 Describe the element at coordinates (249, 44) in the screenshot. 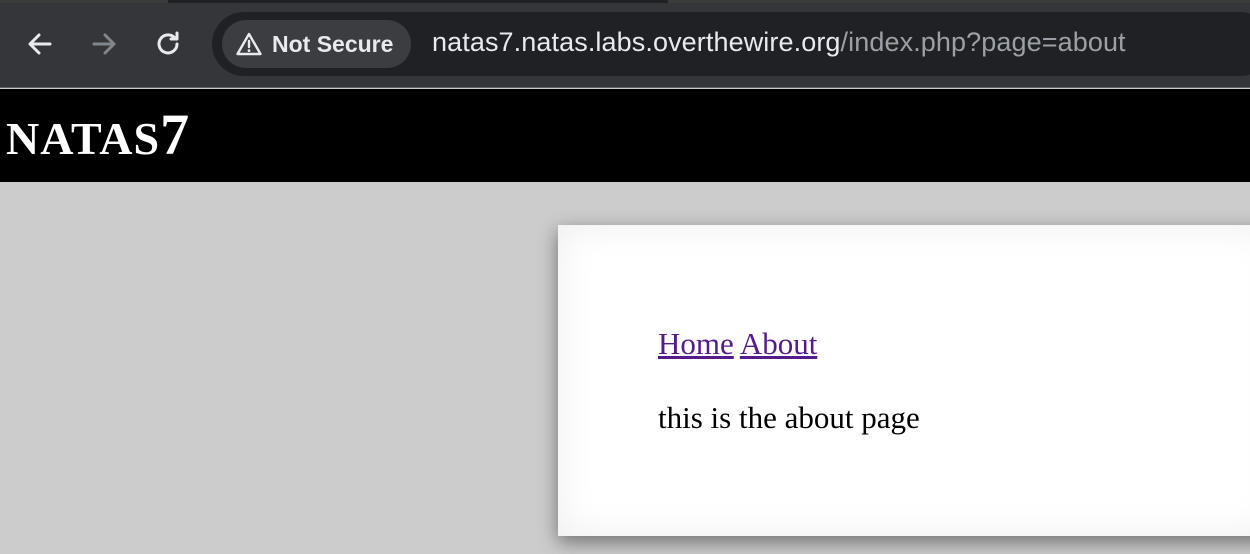

I see `warning-triangle-icon` at that location.